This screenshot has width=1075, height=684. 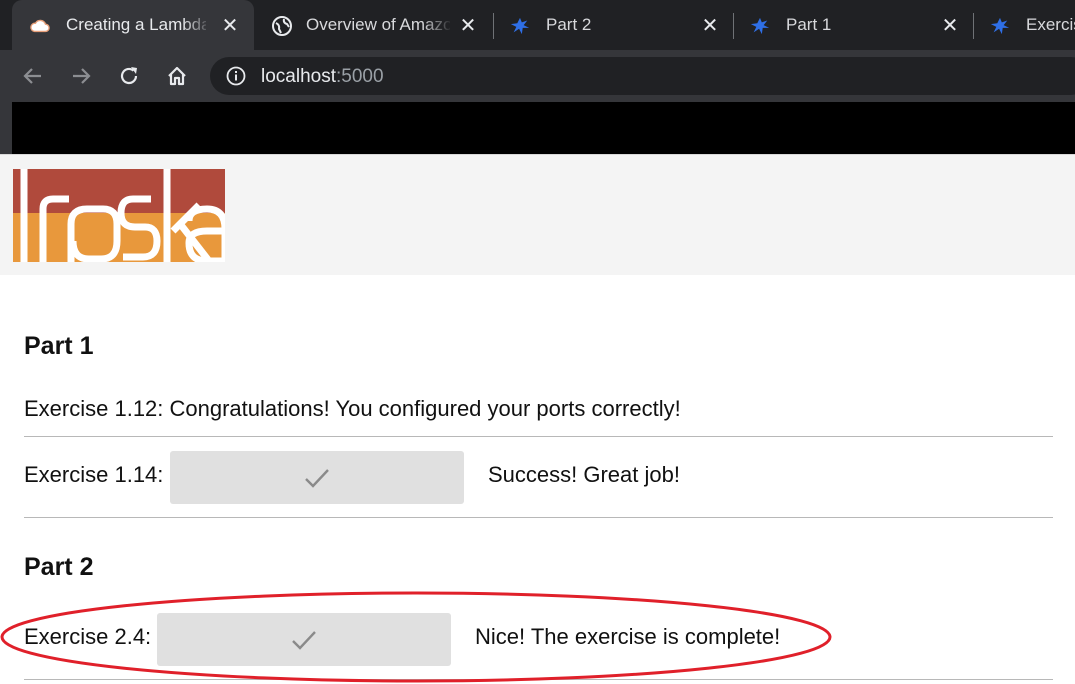 I want to click on exercise-1-14-status: Success! Great job!, so click(x=584, y=474).